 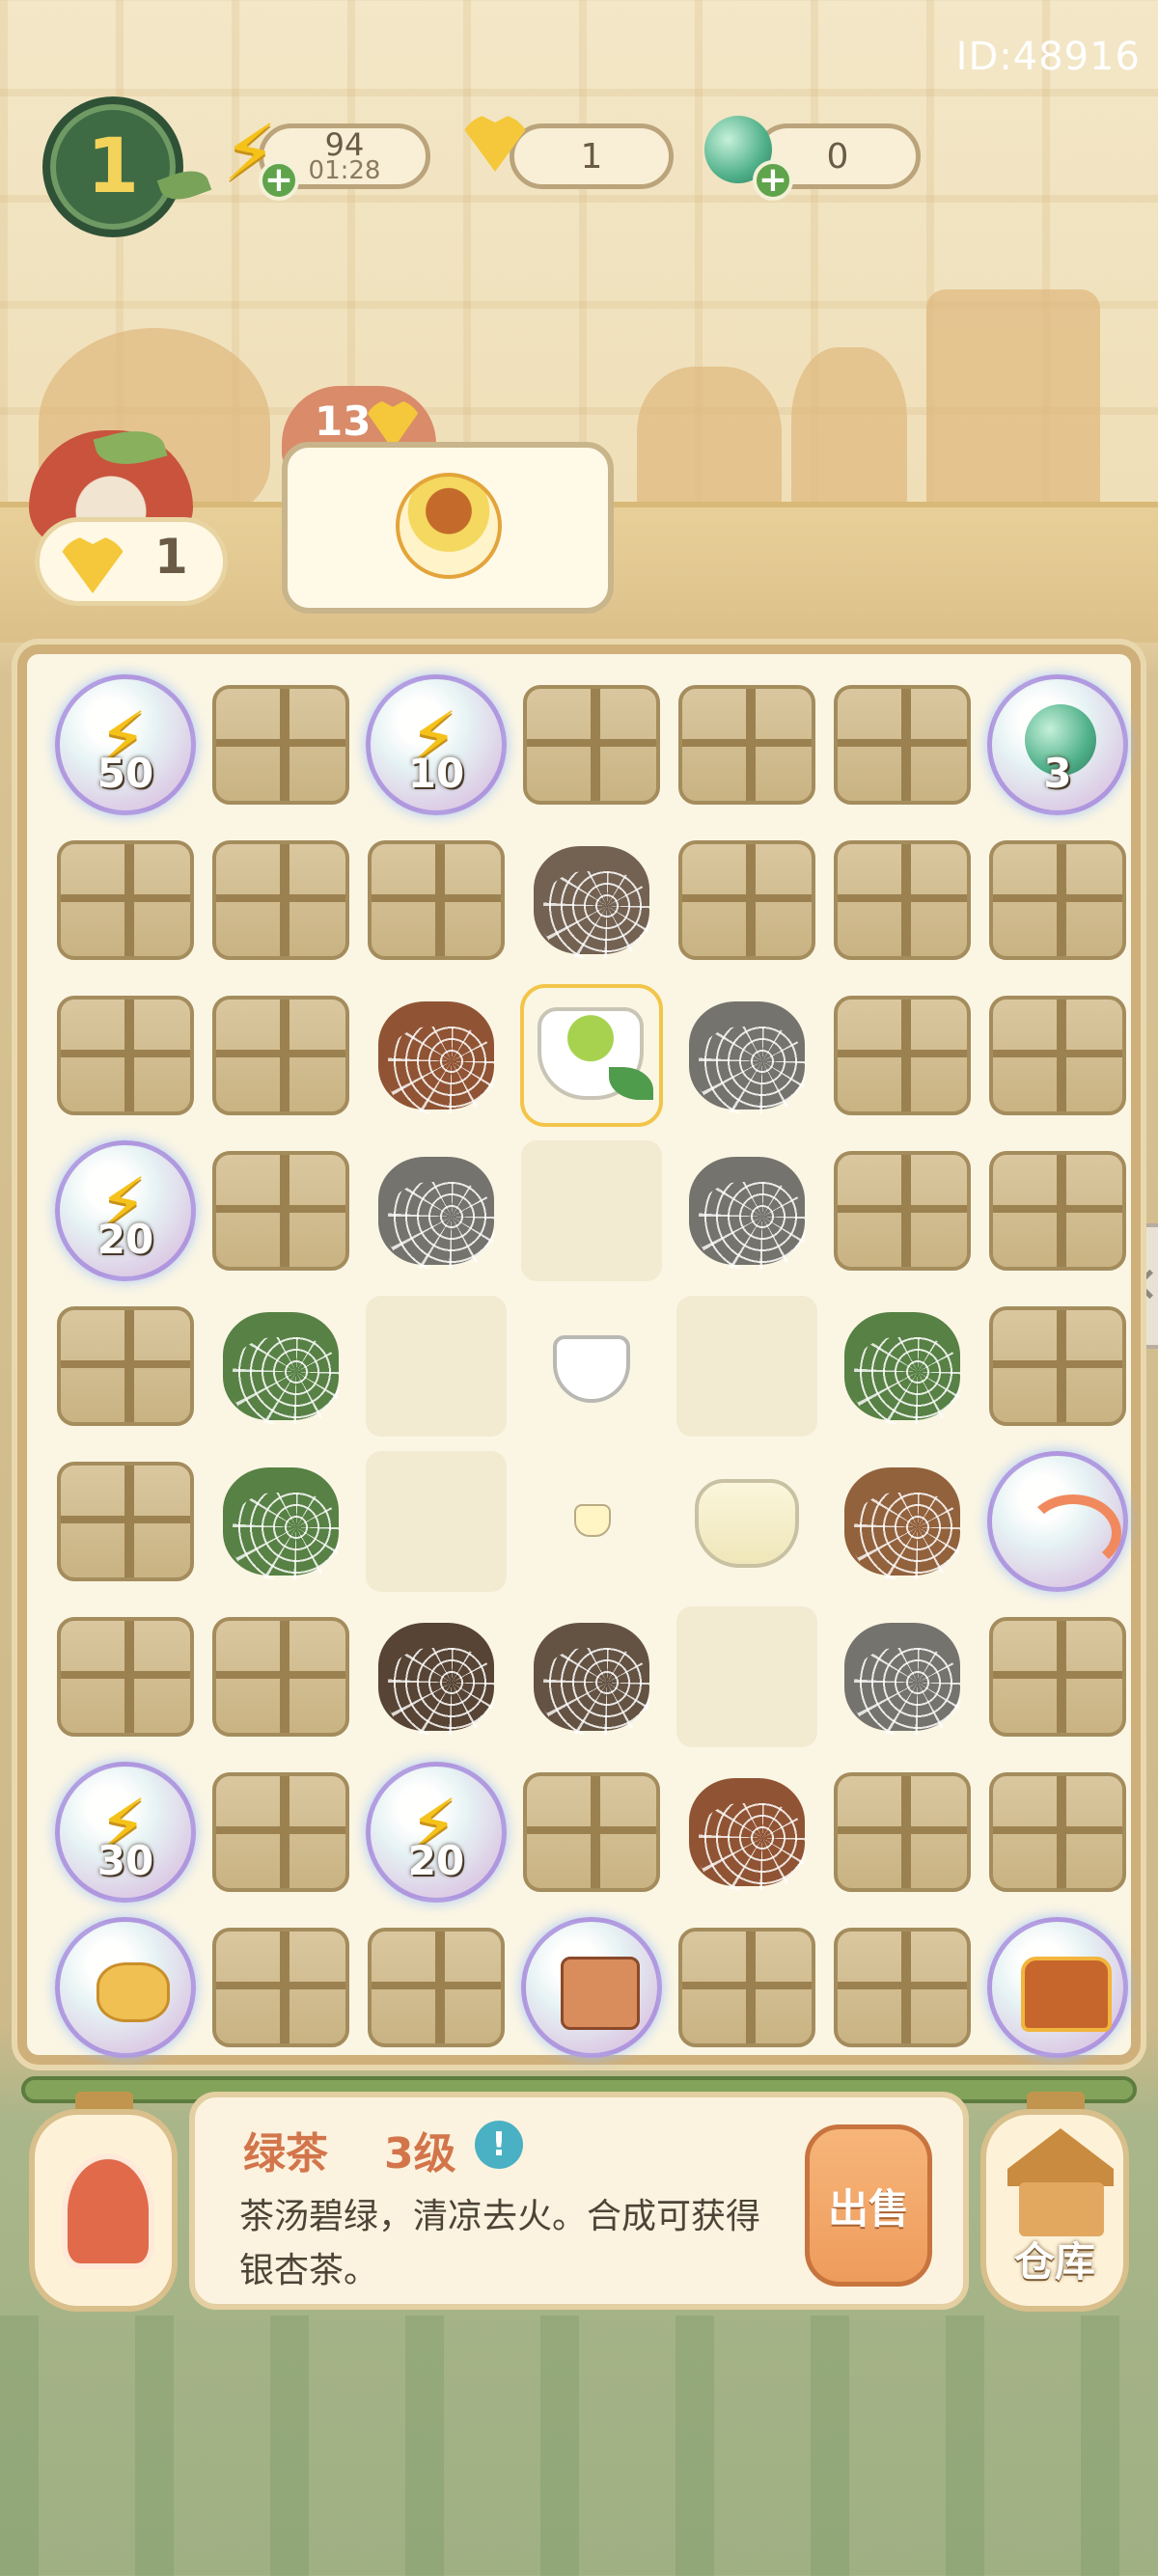 What do you see at coordinates (279, 180) in the screenshot?
I see `energy-plus-button: +` at bounding box center [279, 180].